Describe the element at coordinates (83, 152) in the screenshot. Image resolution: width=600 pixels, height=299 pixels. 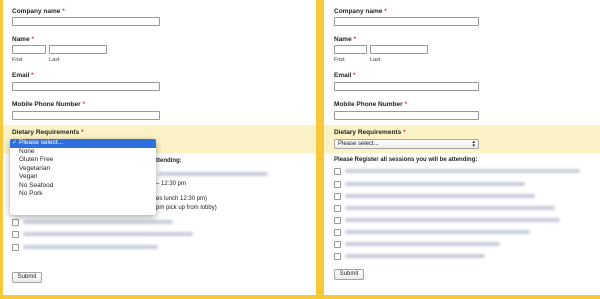
I see `dropdown-option-none: None` at that location.